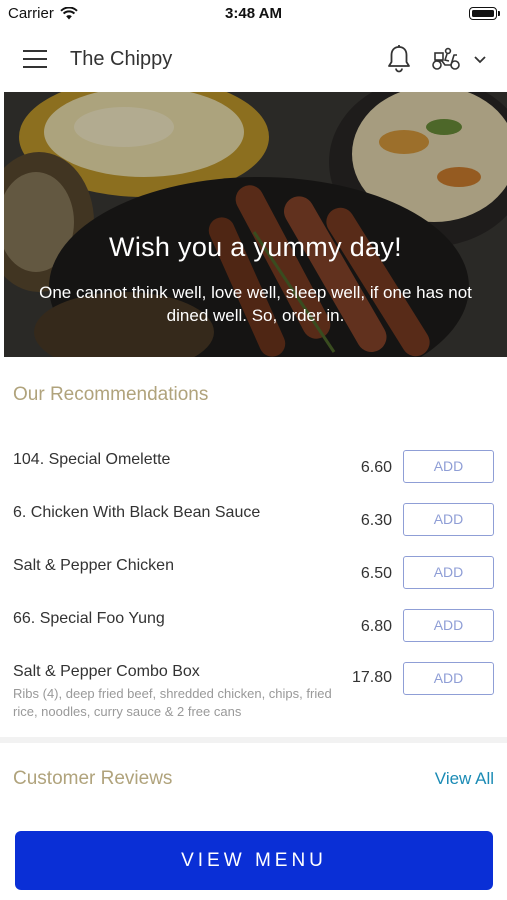 This screenshot has height=900, width=507. What do you see at coordinates (376, 573) in the screenshot?
I see `item-price: 6.50` at bounding box center [376, 573].